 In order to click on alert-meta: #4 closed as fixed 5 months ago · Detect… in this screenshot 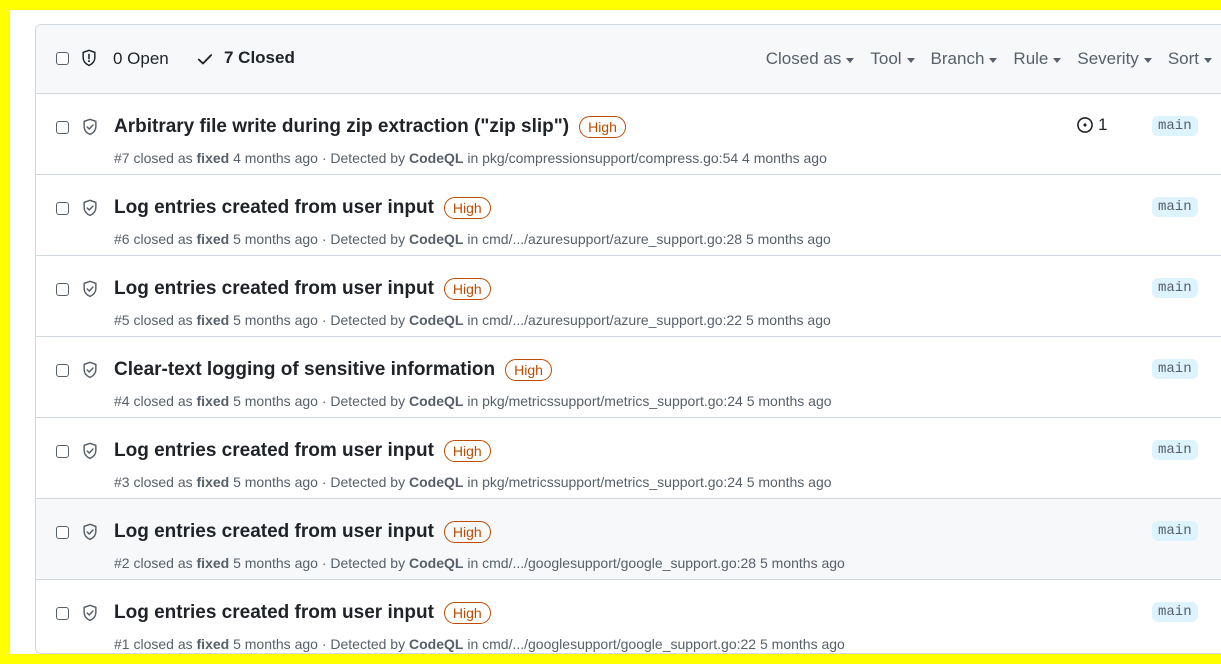, I will do `click(473, 401)`.